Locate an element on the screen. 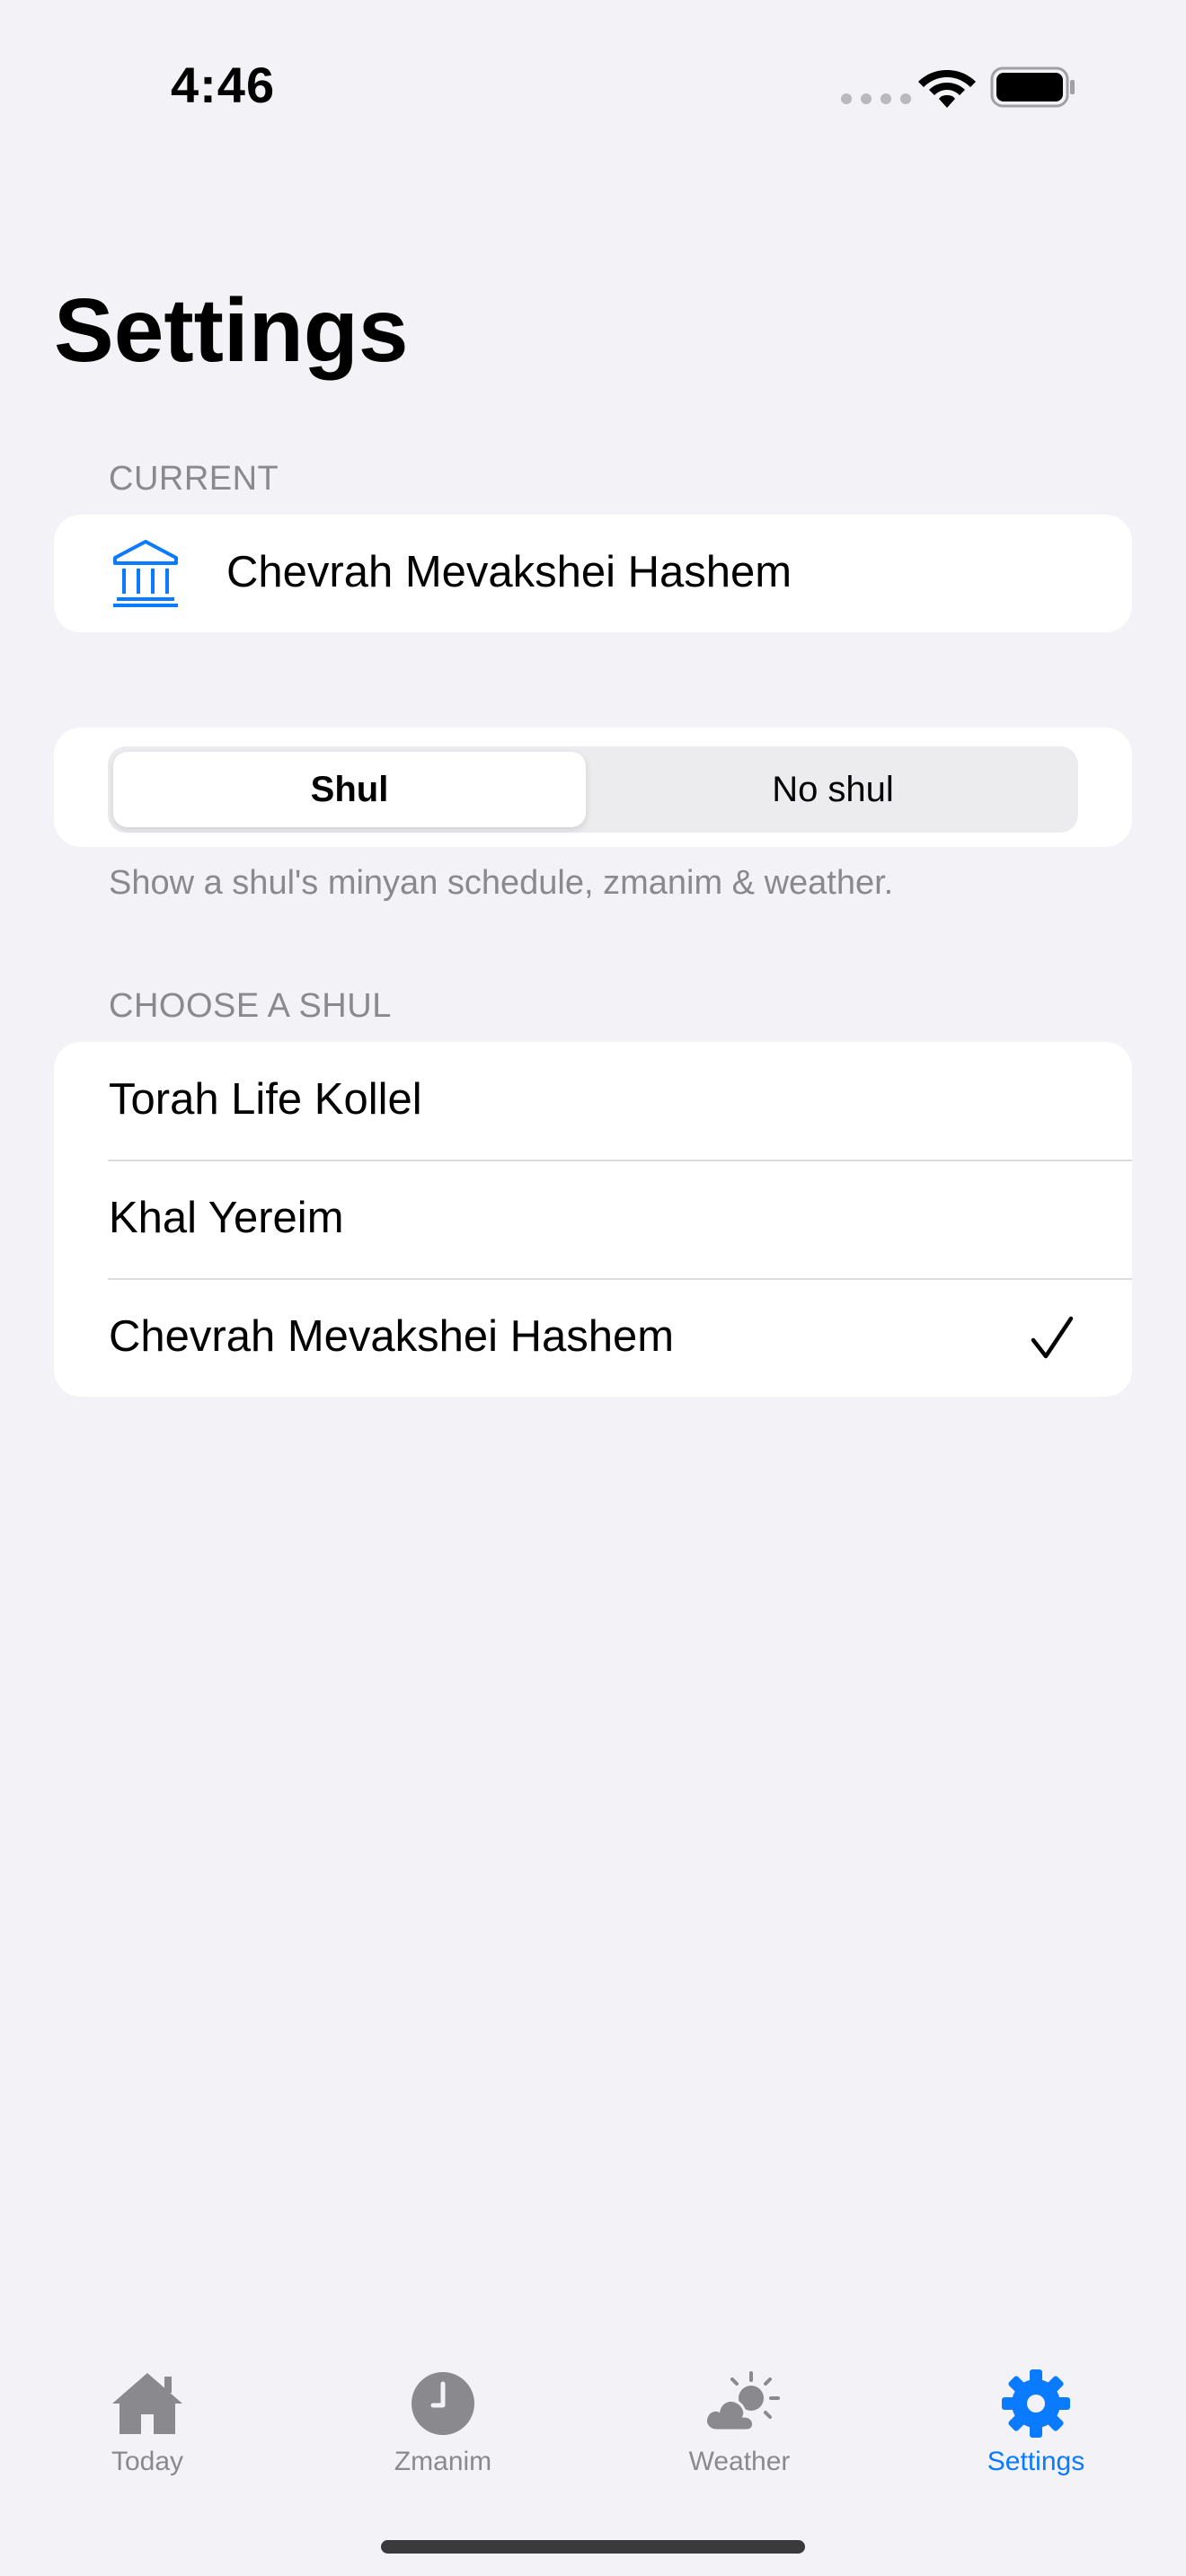  tab-today: Today is located at coordinates (147, 2411).